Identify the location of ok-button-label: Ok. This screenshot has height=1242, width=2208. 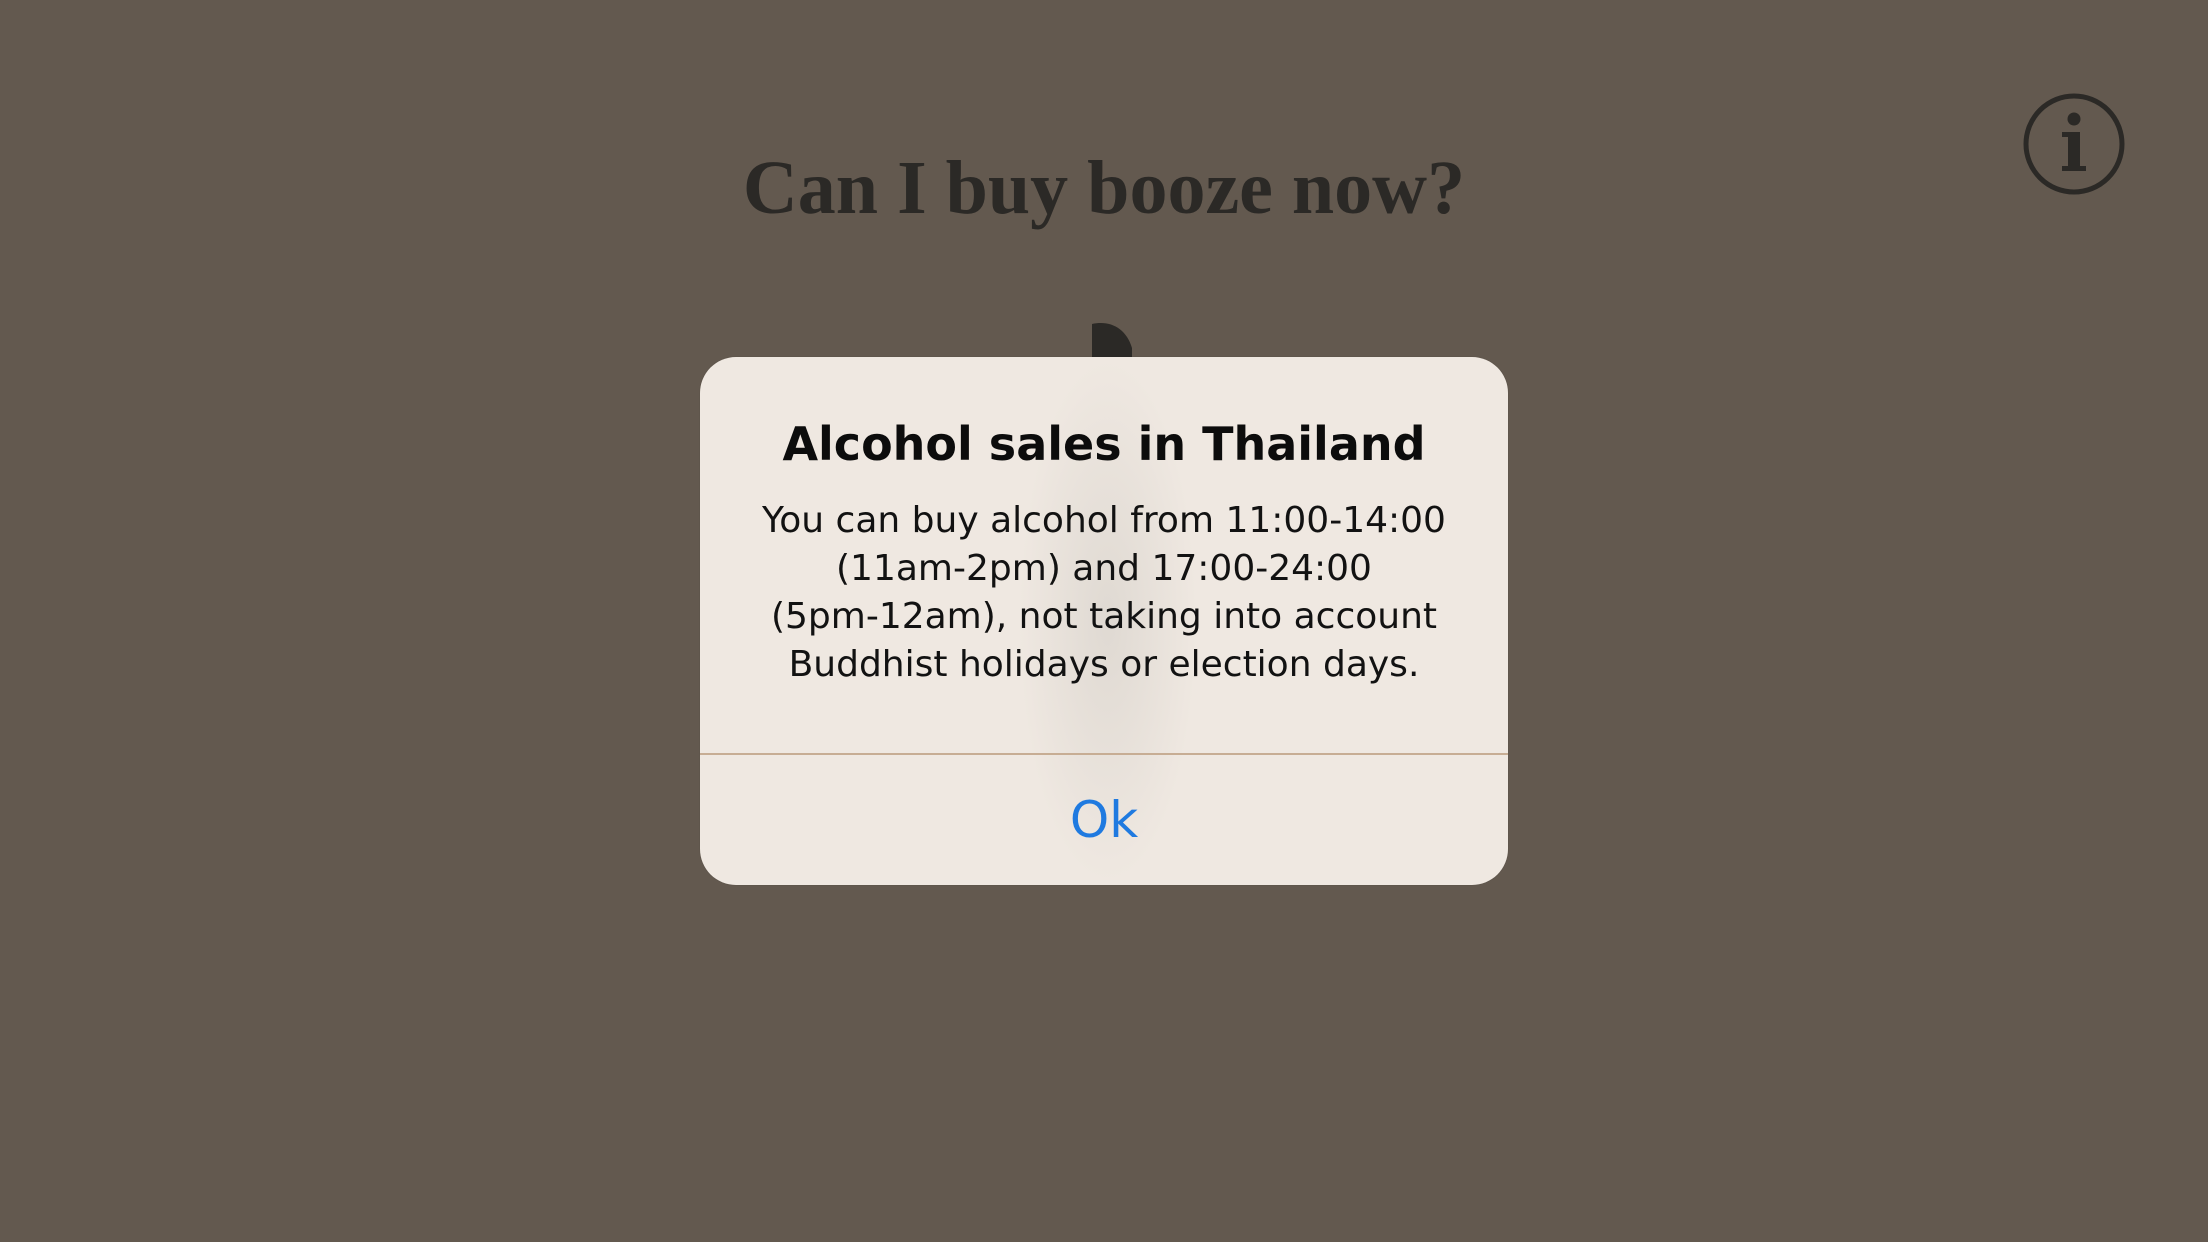
(1104, 820).